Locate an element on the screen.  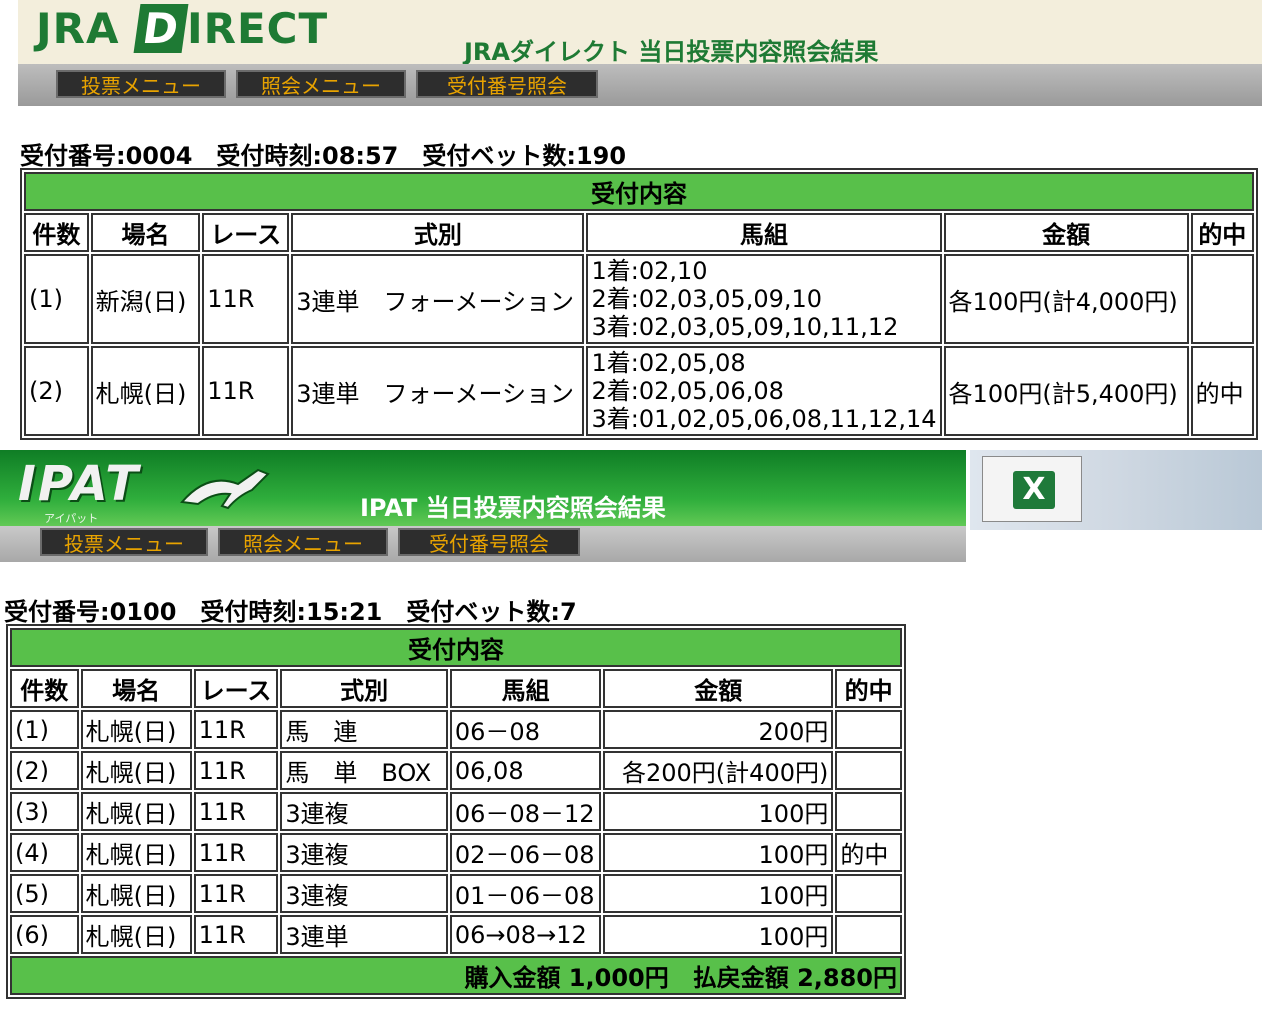
row-combination: 06→08→12 is located at coordinates (525, 934).